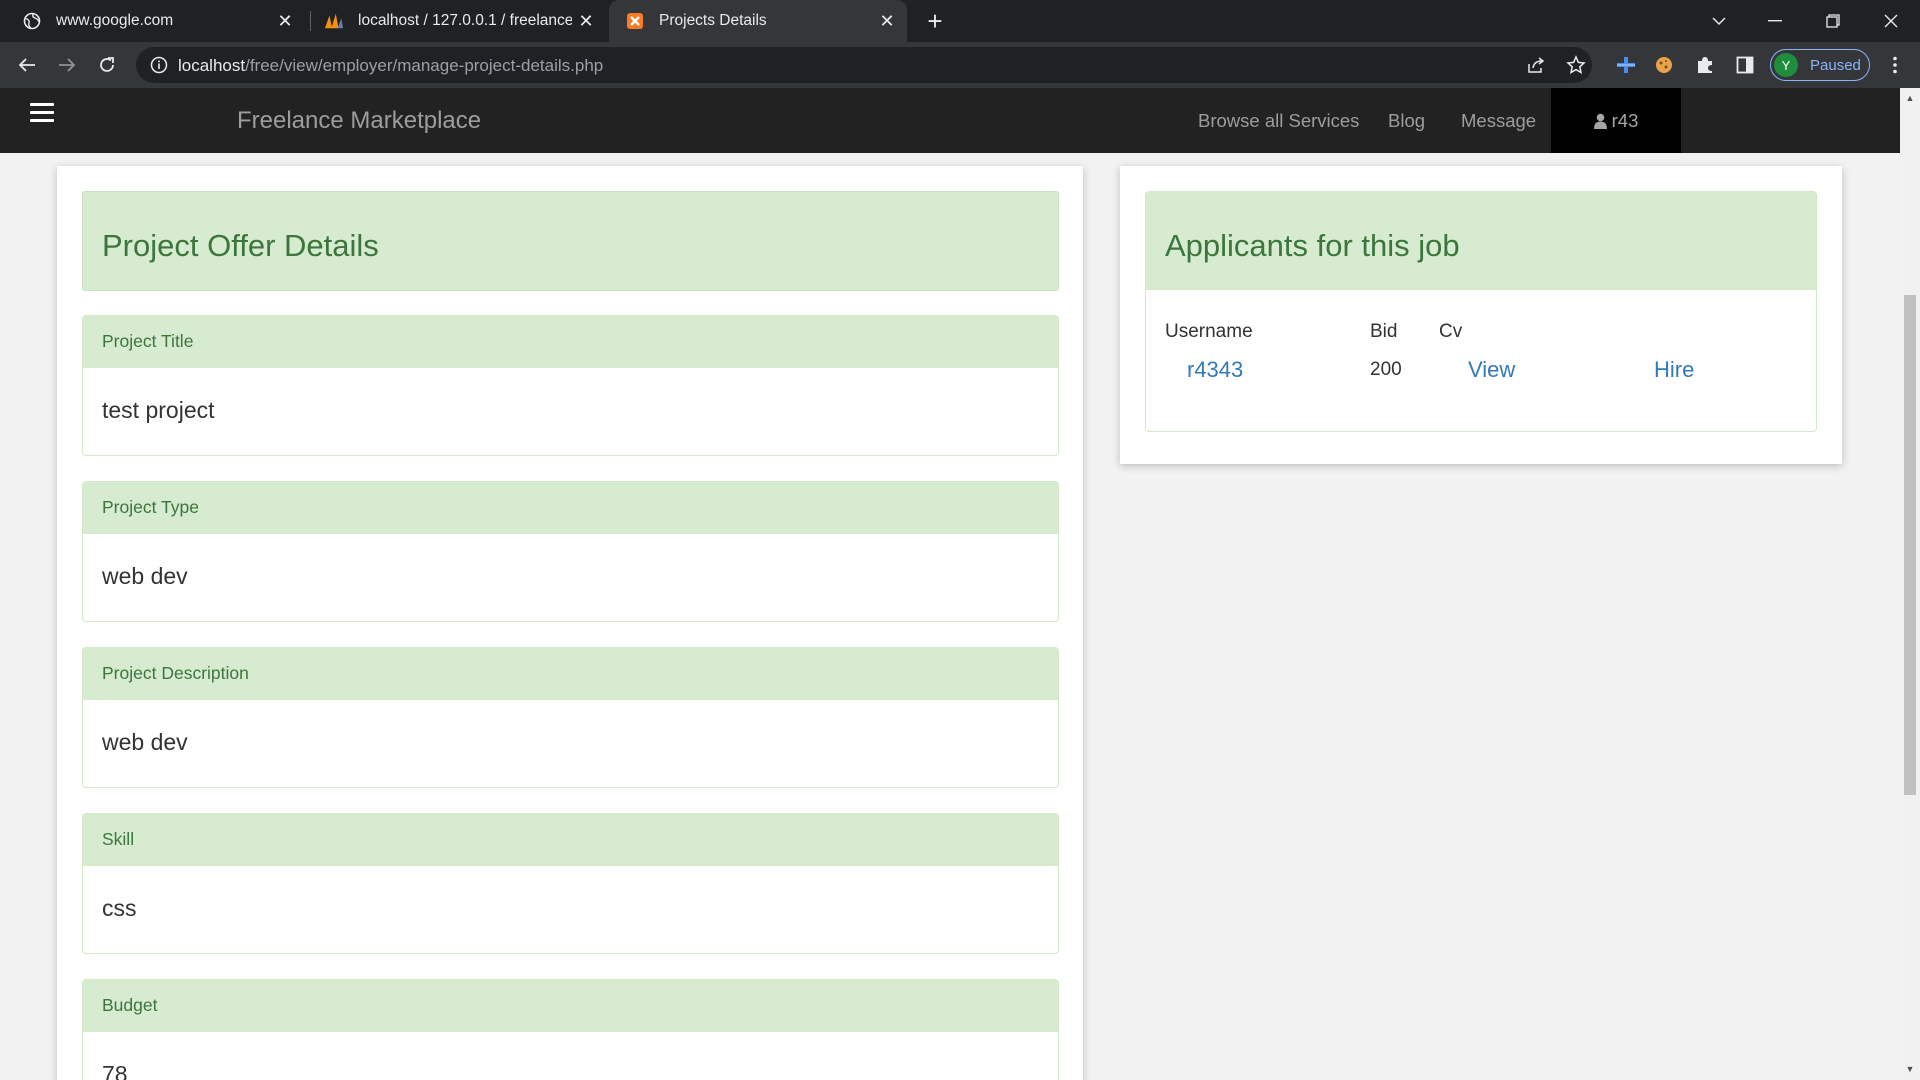  I want to click on forward-arrow-icon, so click(67, 65).